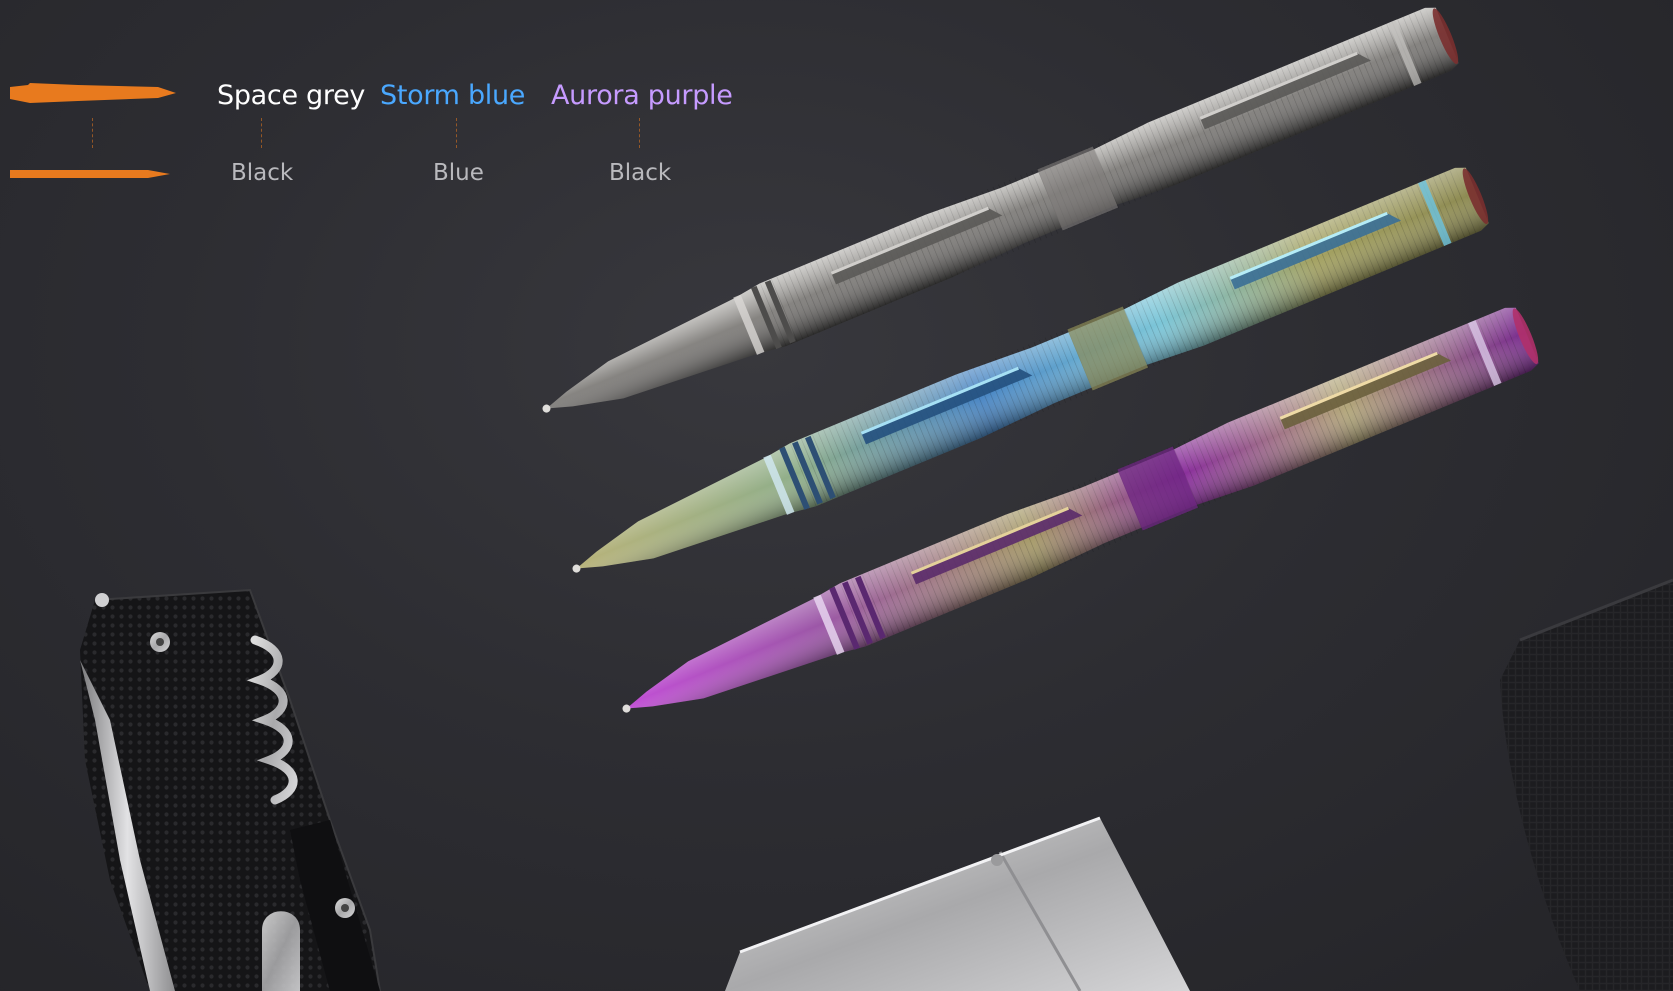 Image resolution: width=1673 pixels, height=991 pixels. Describe the element at coordinates (90, 174) in the screenshot. I see `pen-refill-silhouette-icon` at that location.